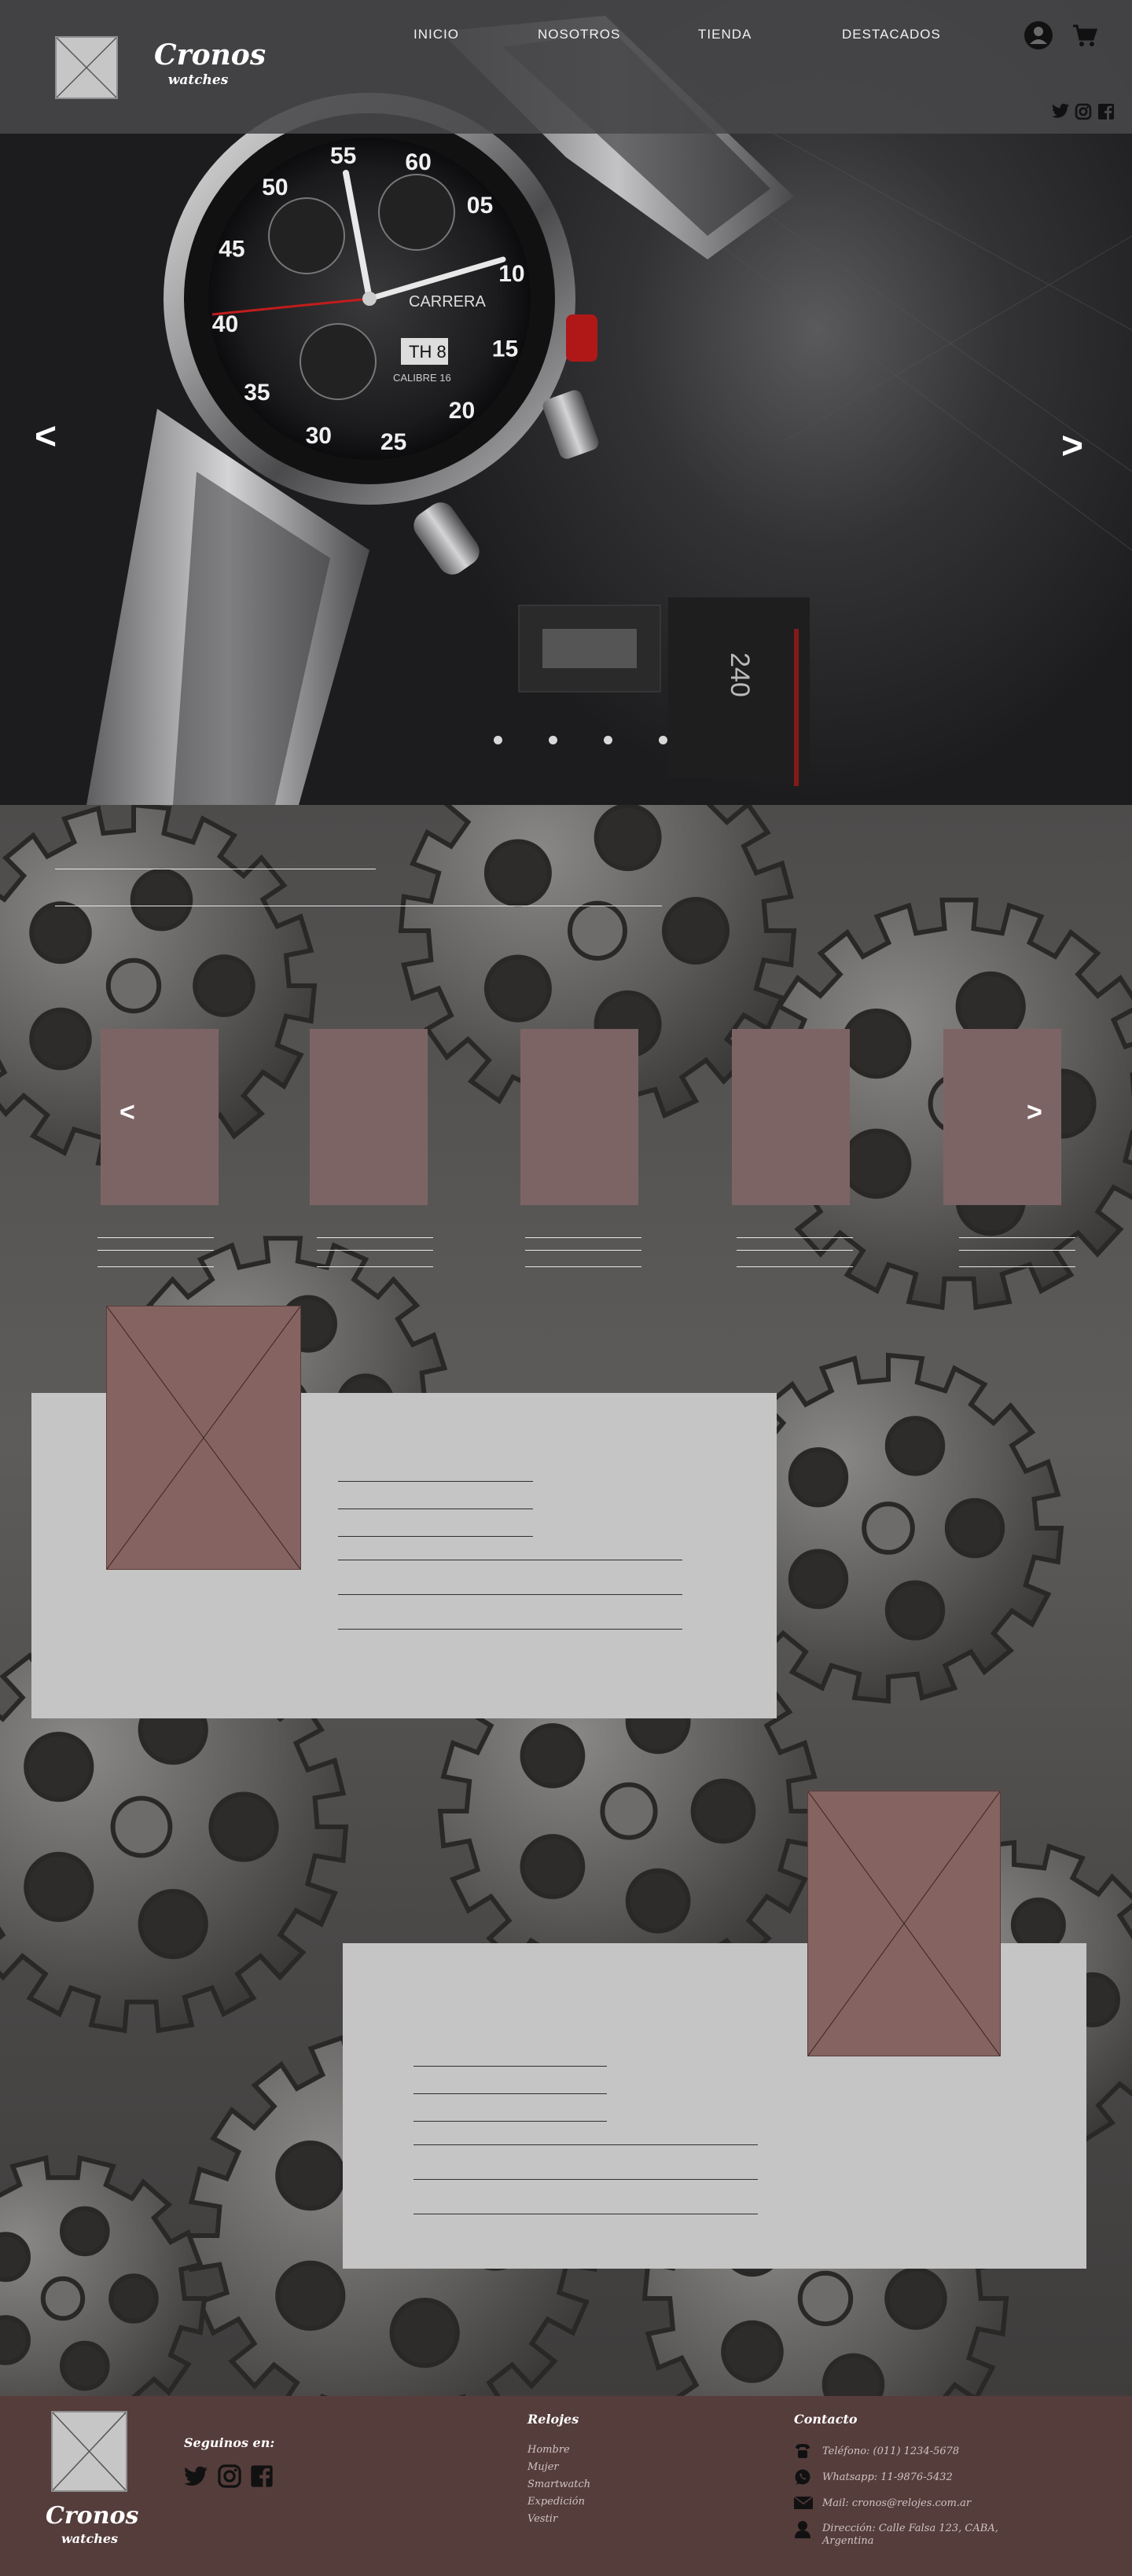 Image resolution: width=1132 pixels, height=2576 pixels. I want to click on footer-logo-placeholder, so click(89, 2451).